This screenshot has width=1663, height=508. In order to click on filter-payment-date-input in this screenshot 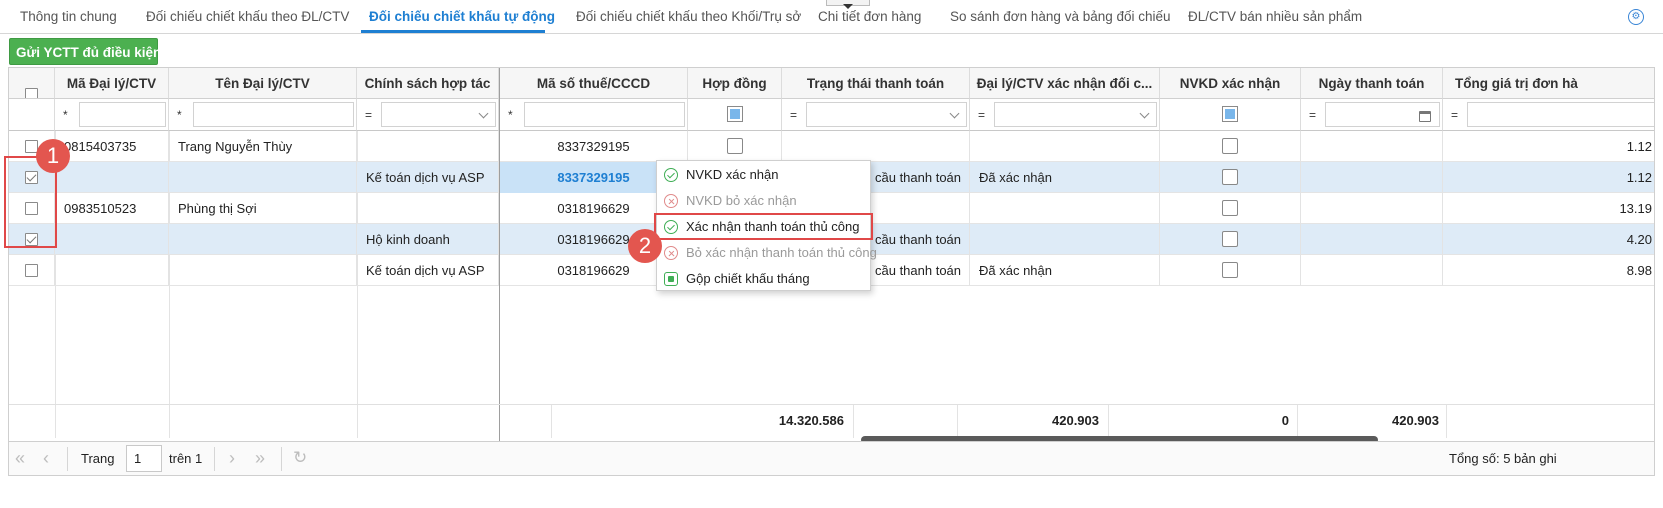, I will do `click(1382, 114)`.